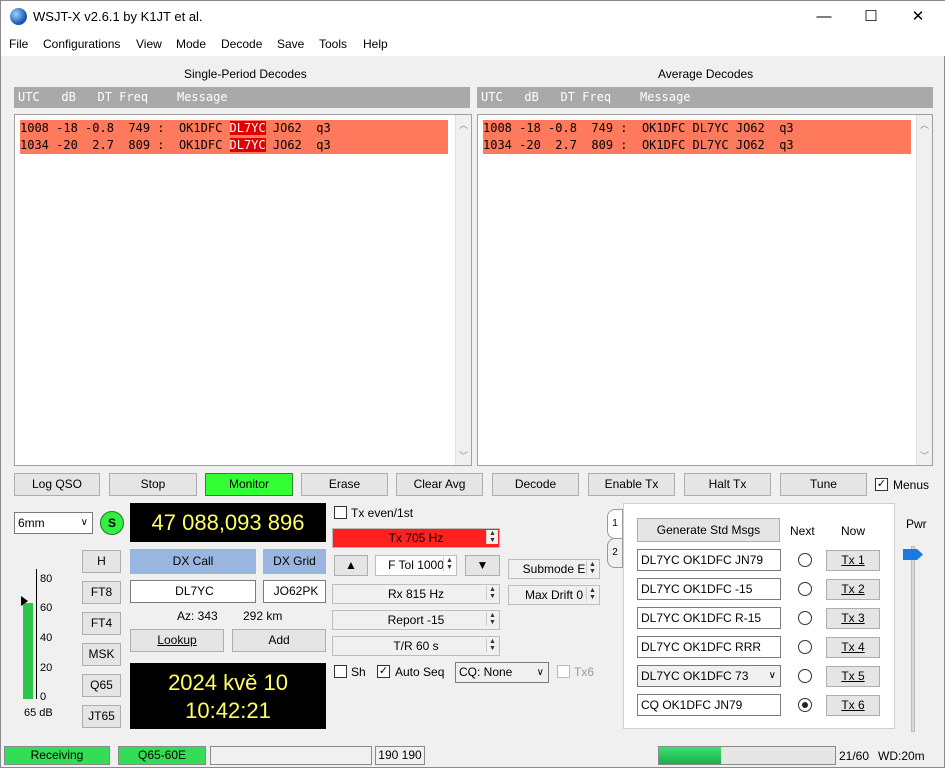  Describe the element at coordinates (416, 565) in the screenshot. I see `ftol-spinbox: F Tol 1000 ▲ ▼` at that location.